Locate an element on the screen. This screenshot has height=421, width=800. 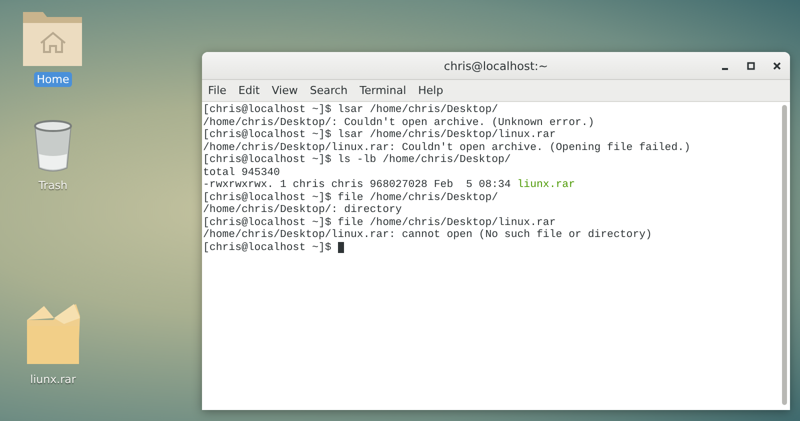
terminal-line: total 945340 is located at coordinates (241, 172).